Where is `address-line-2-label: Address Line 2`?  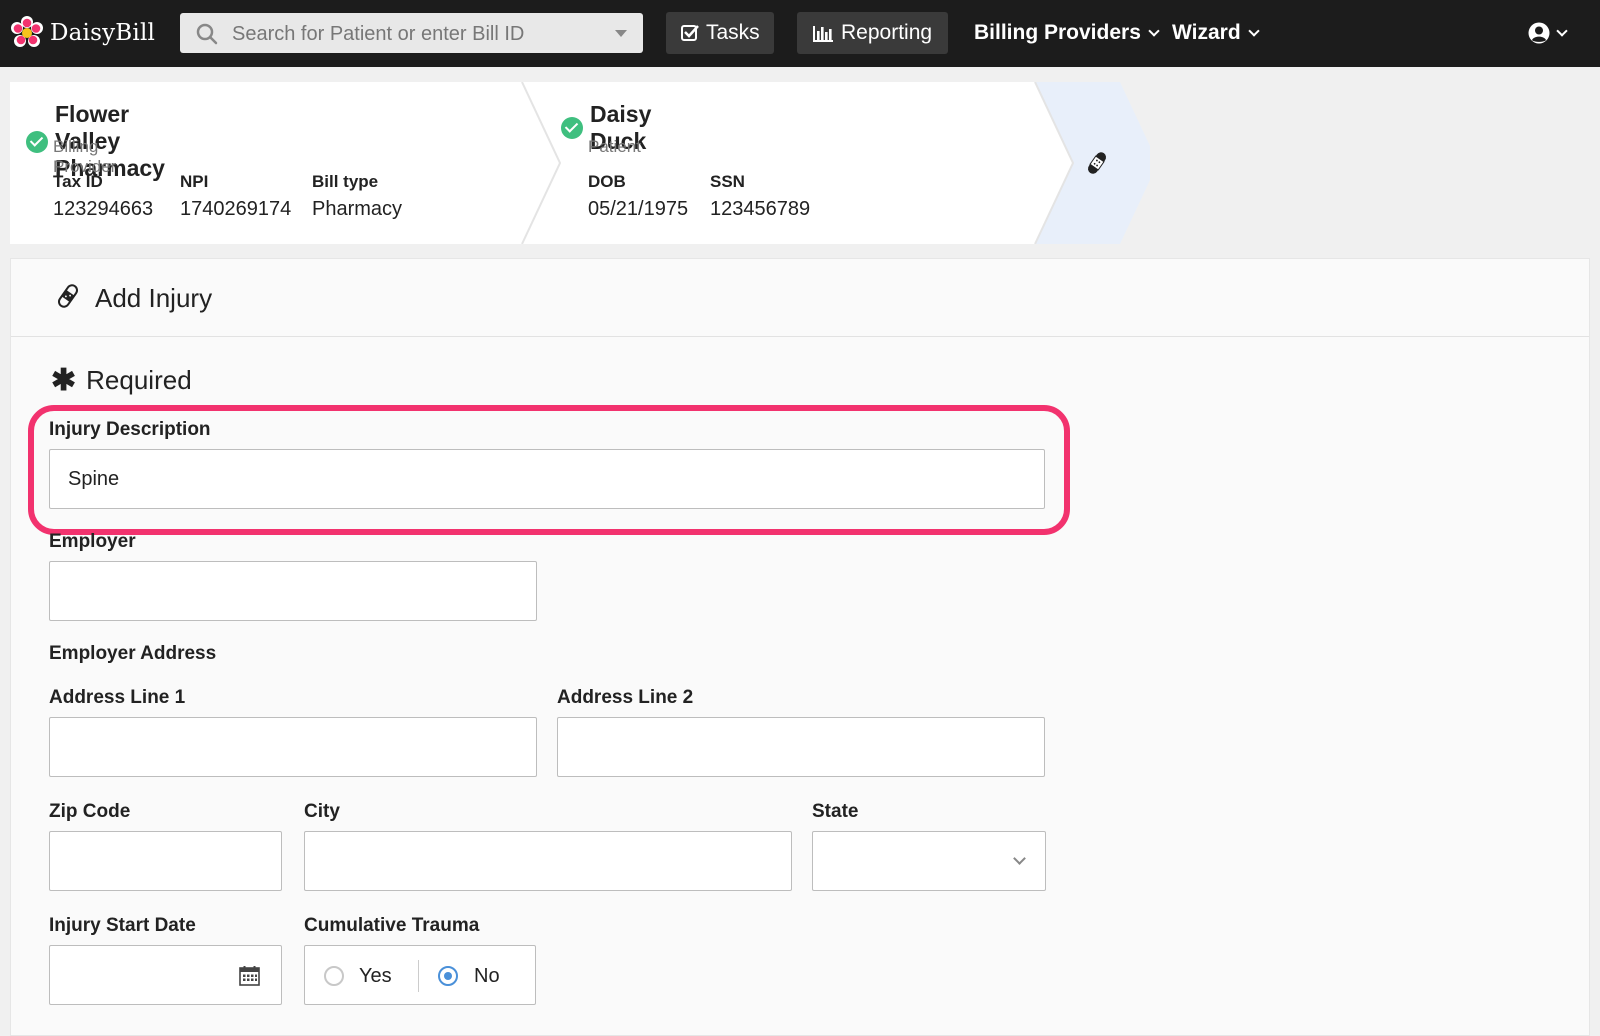
address-line-2-label: Address Line 2 is located at coordinates (625, 697).